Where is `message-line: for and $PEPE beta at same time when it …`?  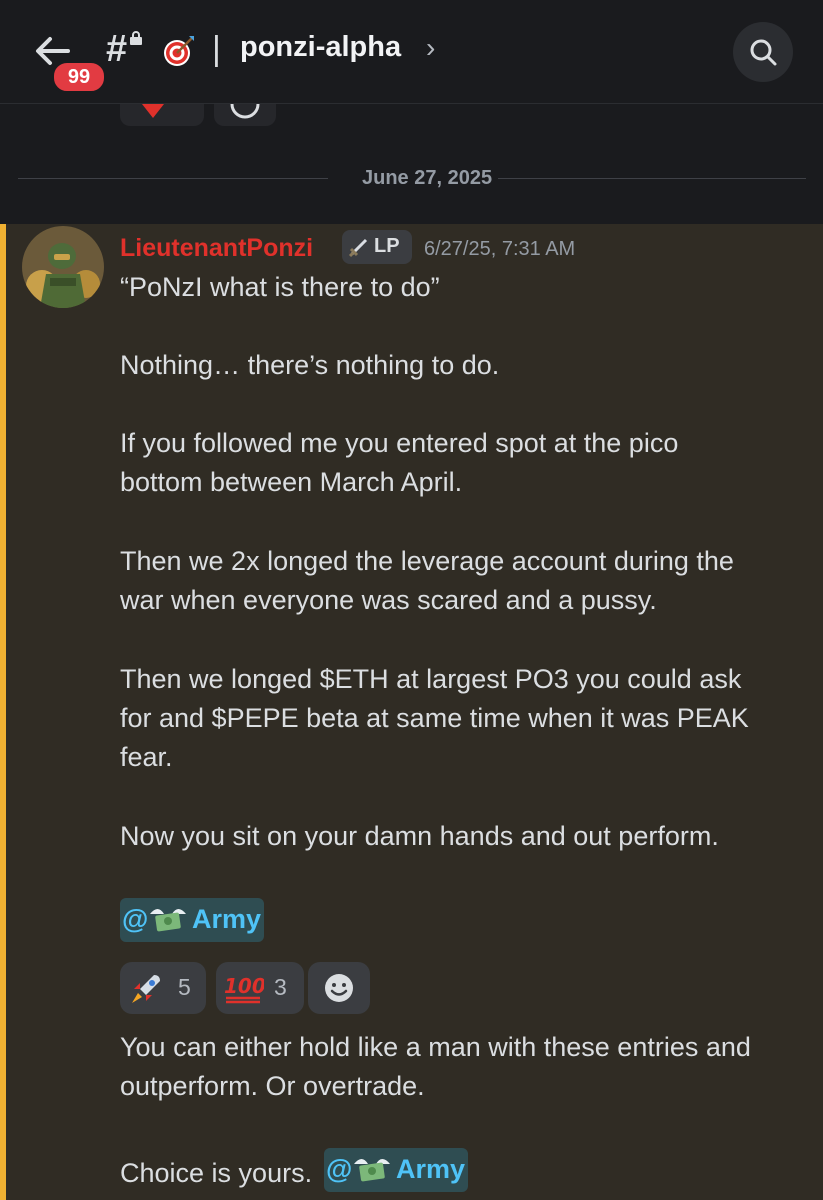
message-line: for and $PEPE beta at same time when it … is located at coordinates (434, 718).